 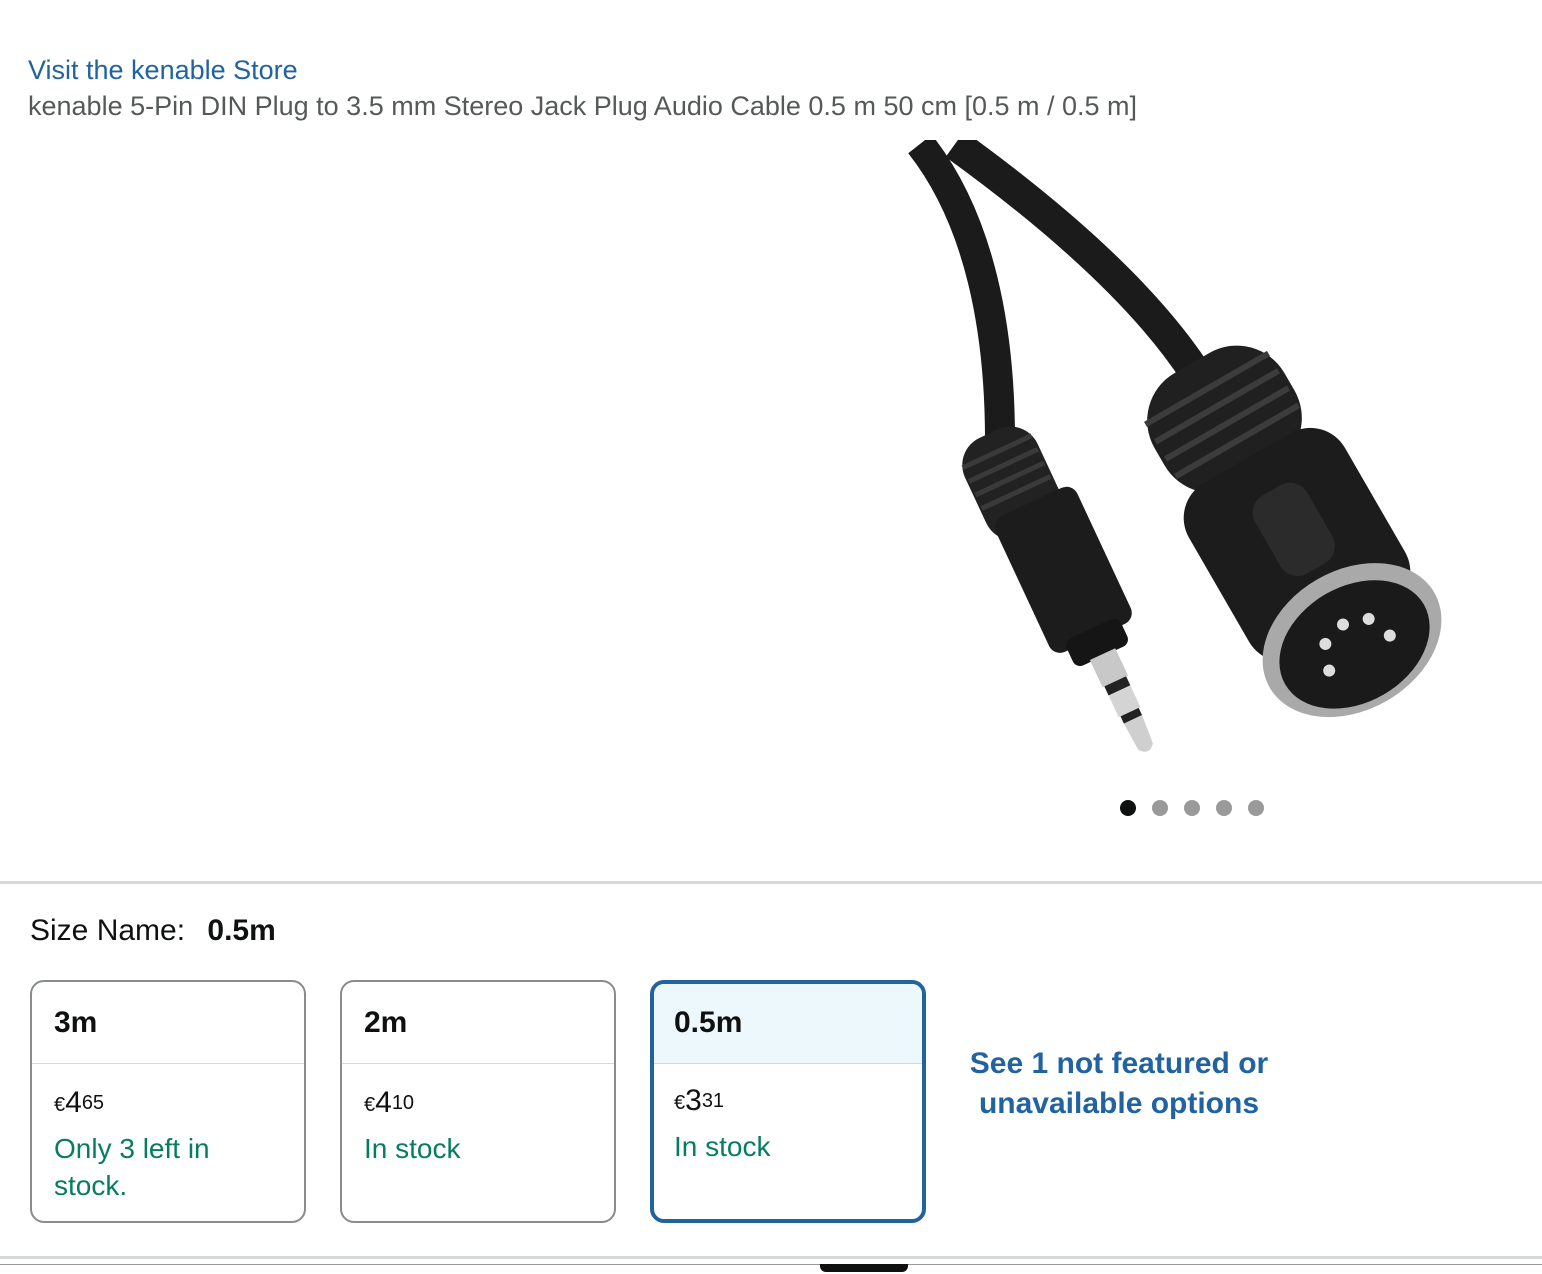 I want to click on size-option-0-5m: 0.5m €331 In stock, so click(x=788, y=1101).